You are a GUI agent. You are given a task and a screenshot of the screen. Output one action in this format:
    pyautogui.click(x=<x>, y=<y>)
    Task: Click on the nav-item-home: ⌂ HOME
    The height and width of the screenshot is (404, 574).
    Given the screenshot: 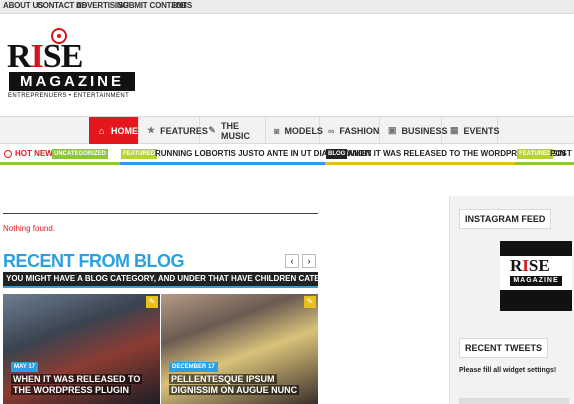 What is the action you would take?
    pyautogui.click(x=114, y=130)
    